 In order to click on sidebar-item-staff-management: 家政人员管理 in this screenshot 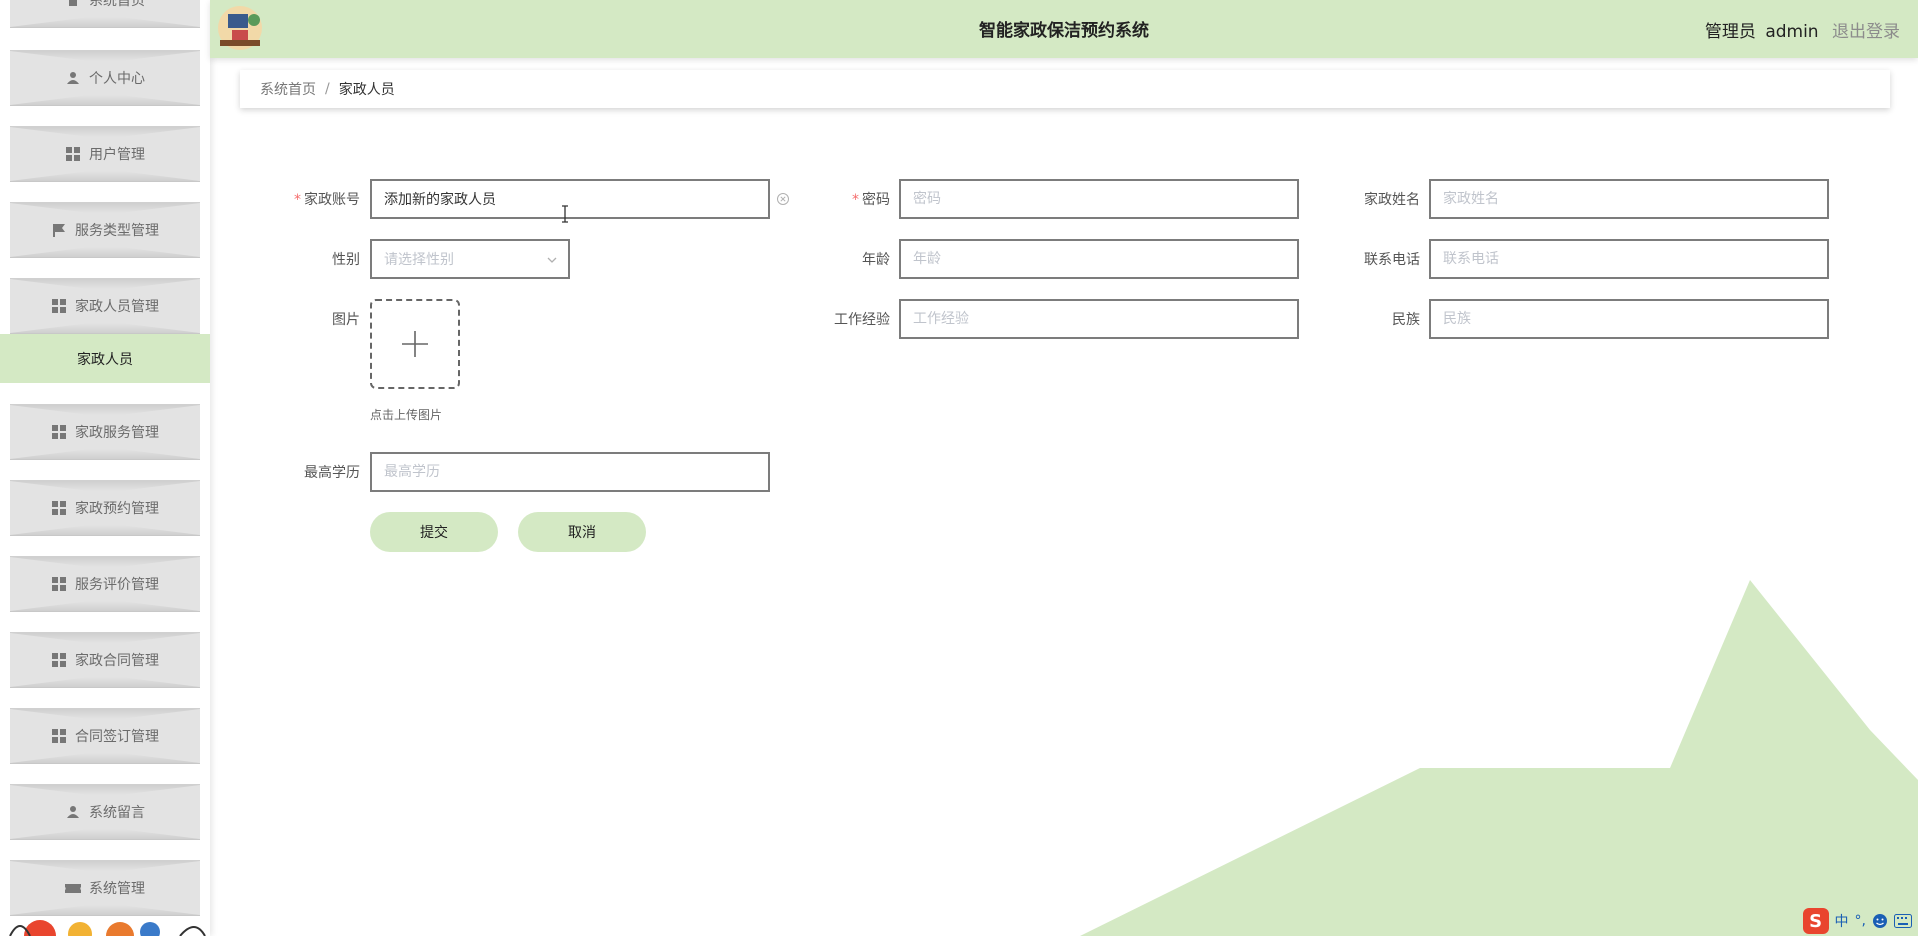, I will do `click(105, 306)`.